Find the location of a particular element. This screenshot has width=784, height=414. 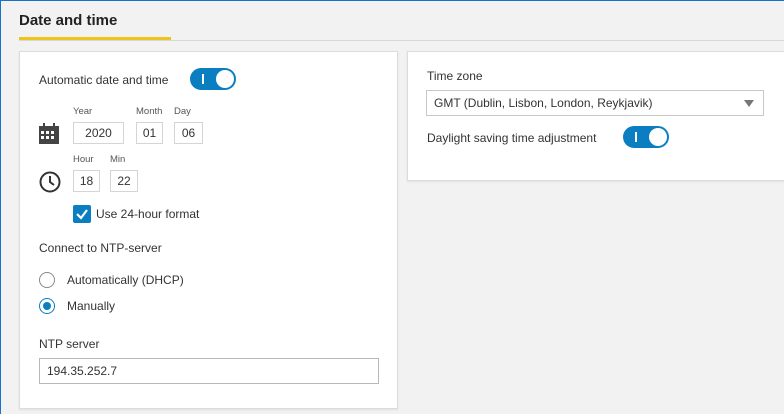

section-title: Date and time is located at coordinates (68, 20).